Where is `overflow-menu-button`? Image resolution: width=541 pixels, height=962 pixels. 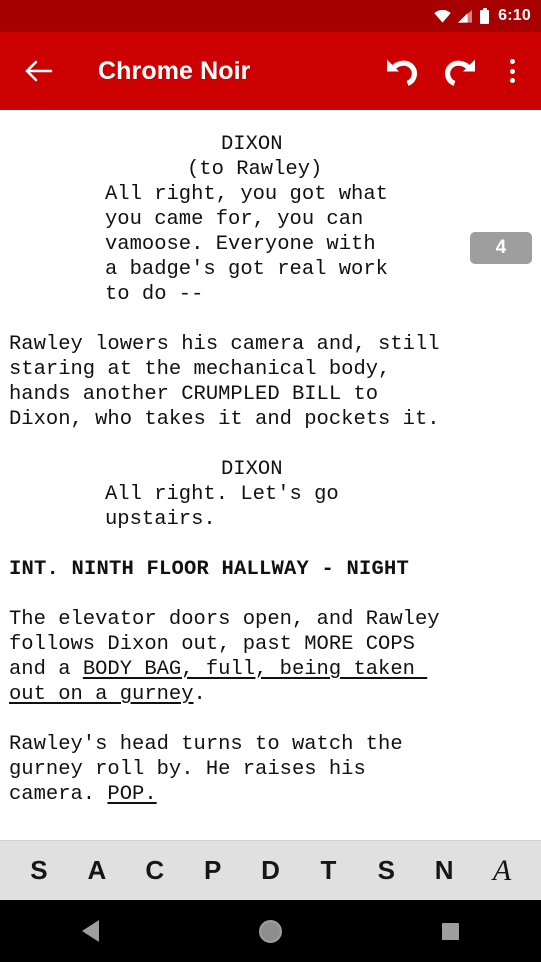
overflow-menu-button is located at coordinates (512, 71).